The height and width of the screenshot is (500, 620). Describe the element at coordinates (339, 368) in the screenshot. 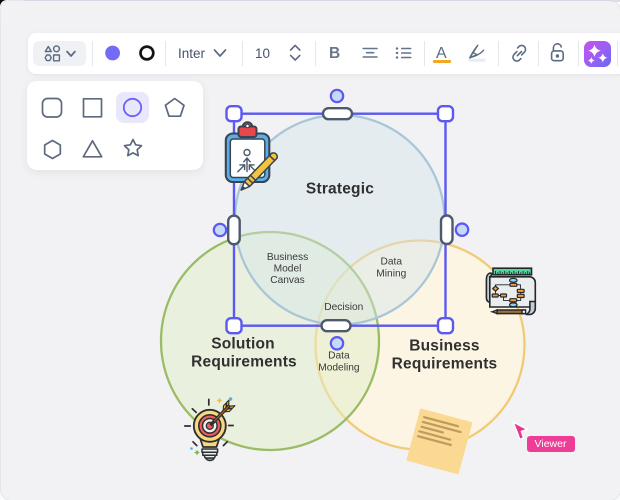

I see `svg-text: Modeling` at that location.